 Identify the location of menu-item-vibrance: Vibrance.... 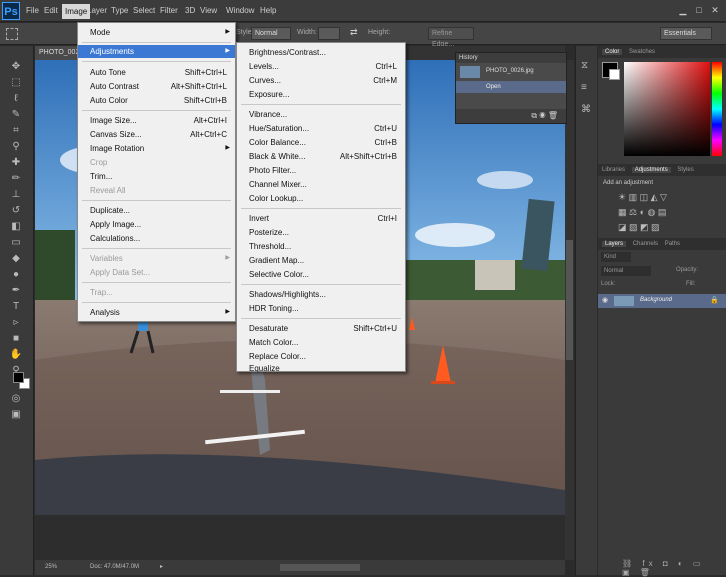
(321, 114).